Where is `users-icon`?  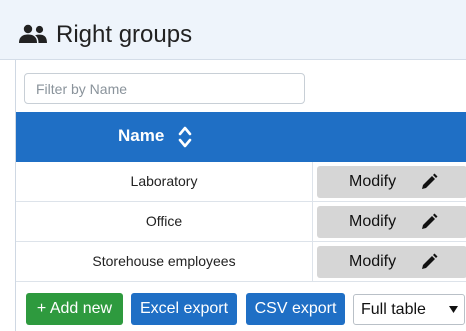
users-icon is located at coordinates (33, 33).